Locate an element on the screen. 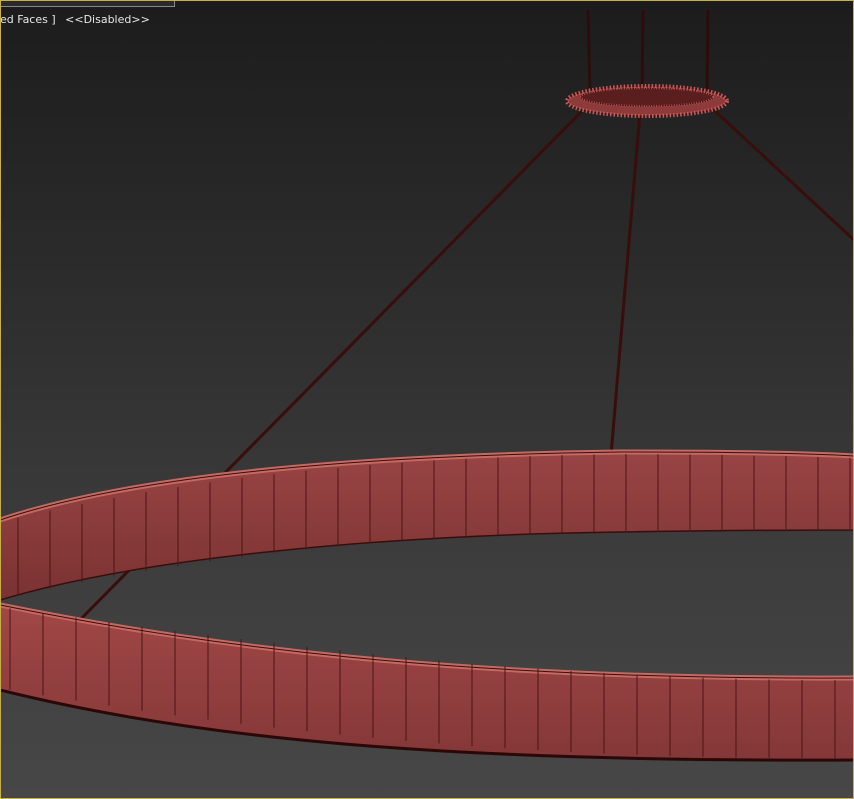 The height and width of the screenshot is (799, 854). ceiling-rods is located at coordinates (648, 51).